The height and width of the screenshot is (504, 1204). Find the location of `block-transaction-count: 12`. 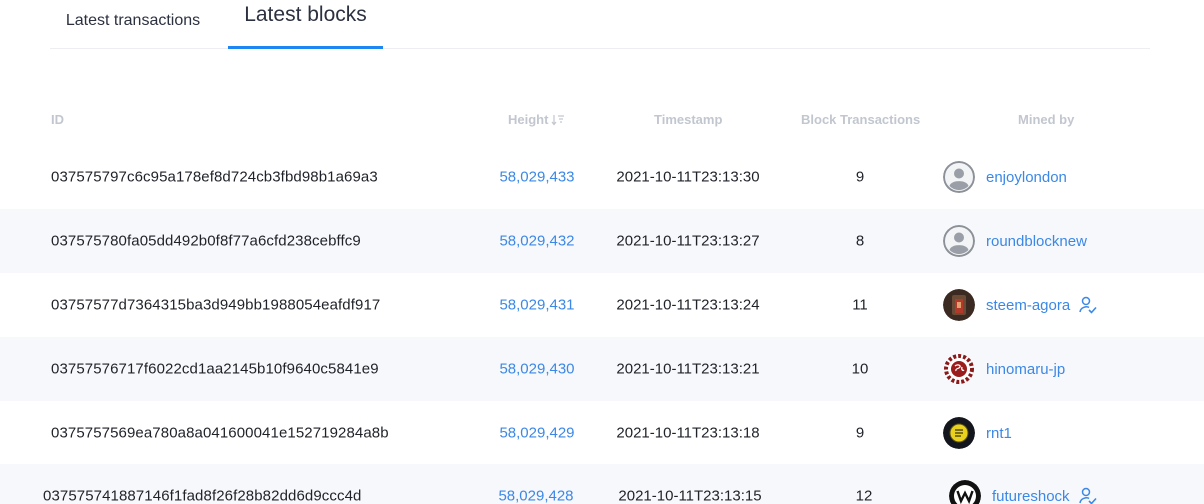

block-transaction-count: 12 is located at coordinates (864, 495).